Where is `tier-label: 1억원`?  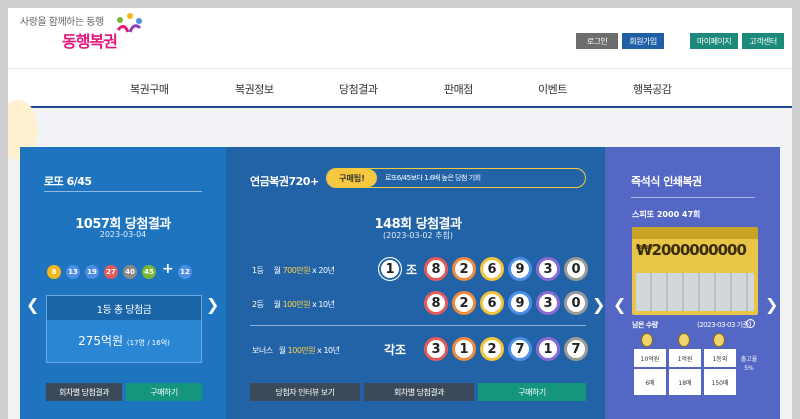
tier-label: 1억원 is located at coordinates (685, 358).